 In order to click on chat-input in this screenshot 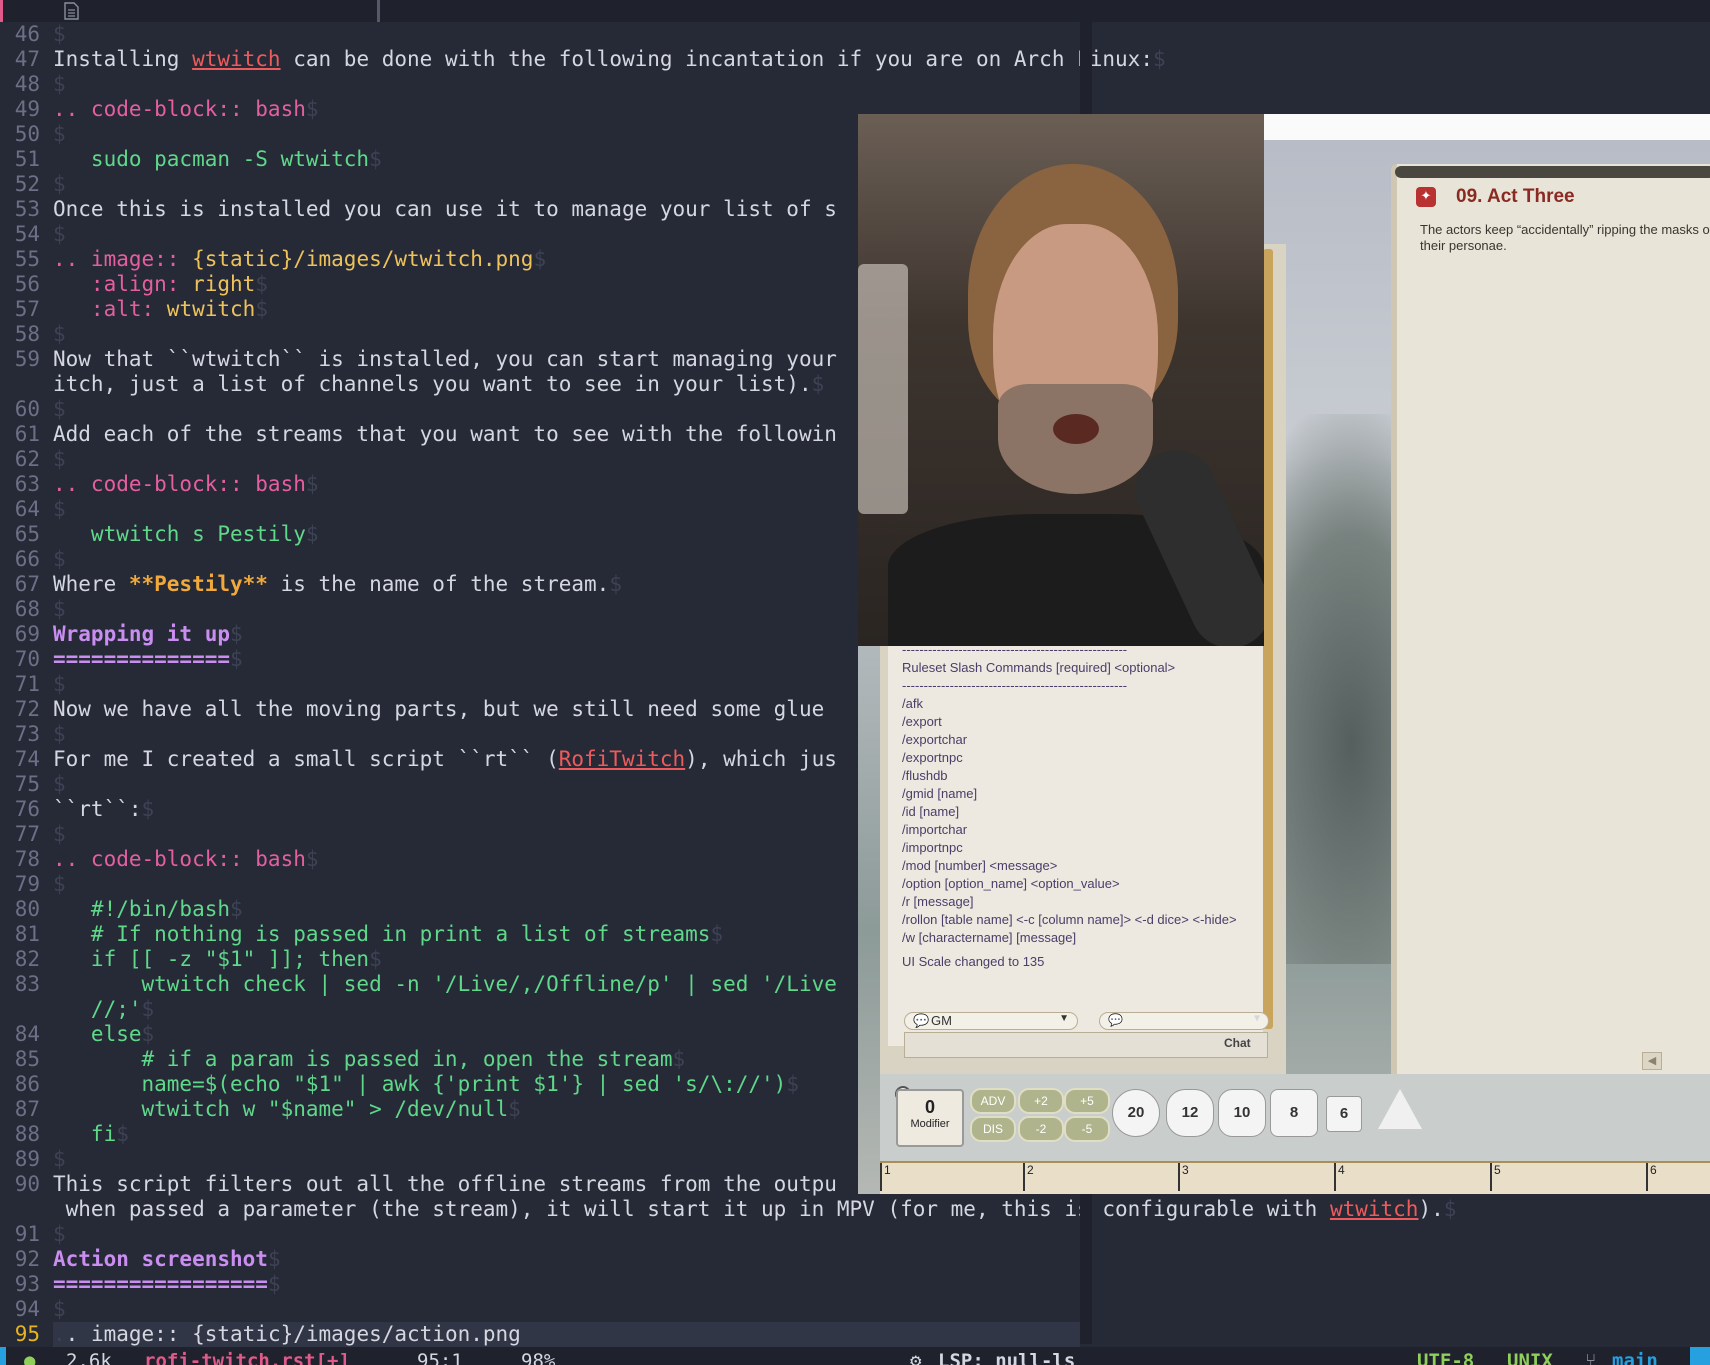, I will do `click(1086, 1045)`.